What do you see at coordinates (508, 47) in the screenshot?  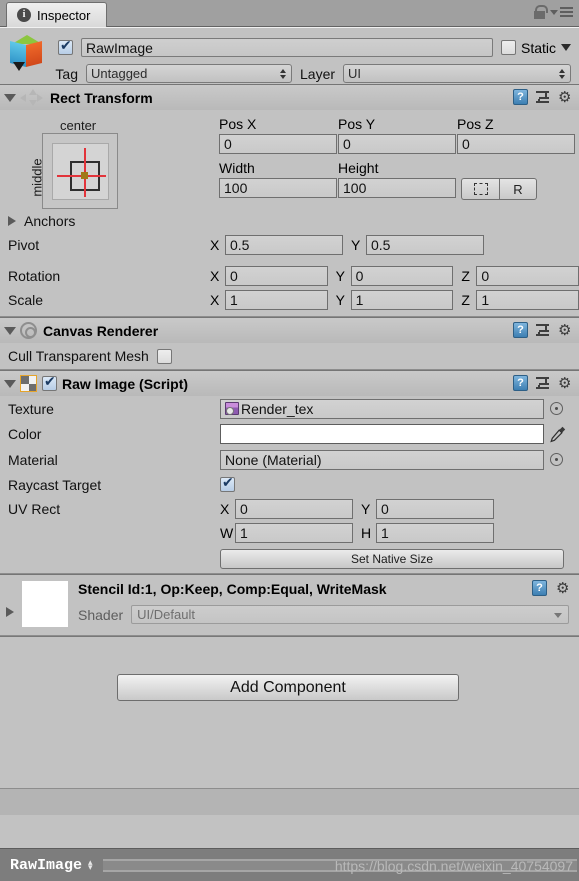 I see `static-checkbox` at bounding box center [508, 47].